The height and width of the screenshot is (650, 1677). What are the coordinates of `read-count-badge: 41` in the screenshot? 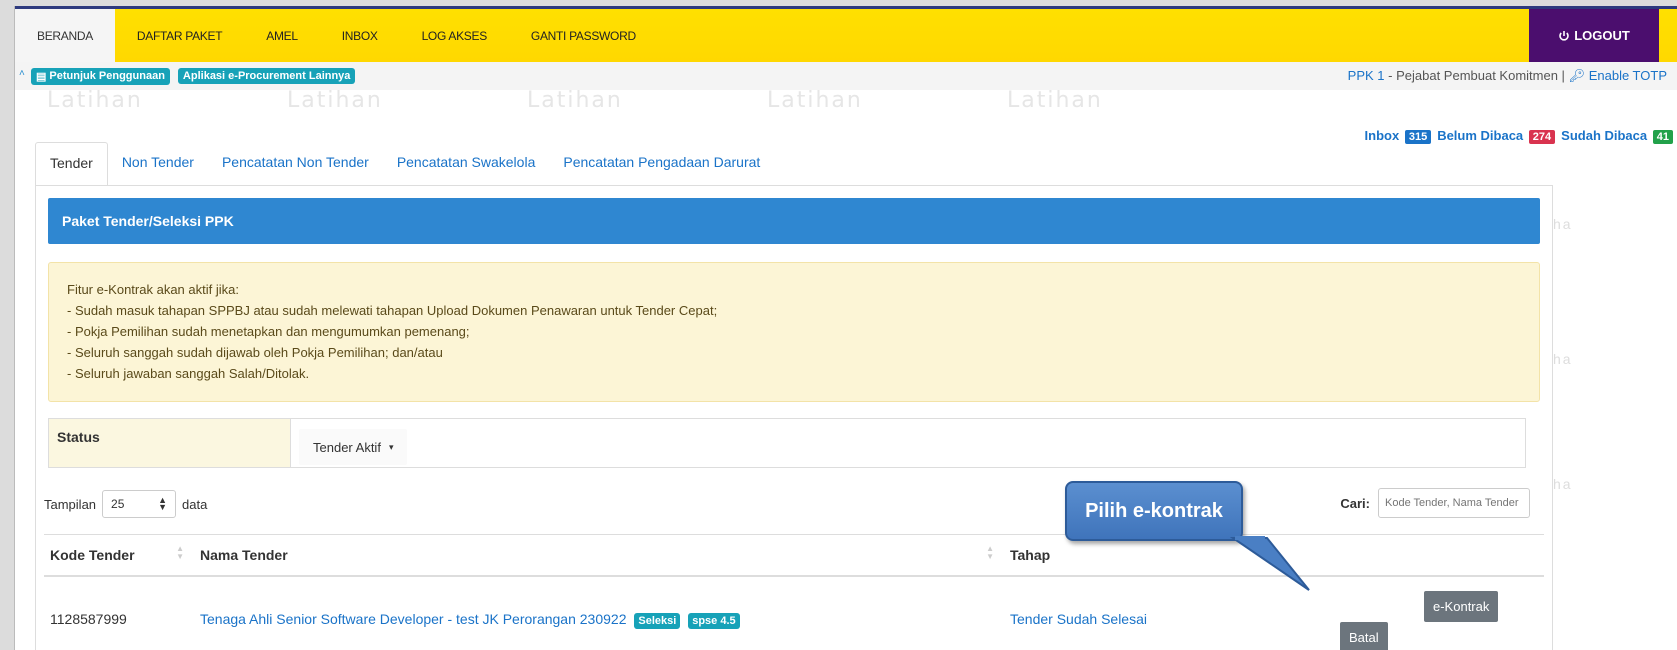 It's located at (1662, 137).